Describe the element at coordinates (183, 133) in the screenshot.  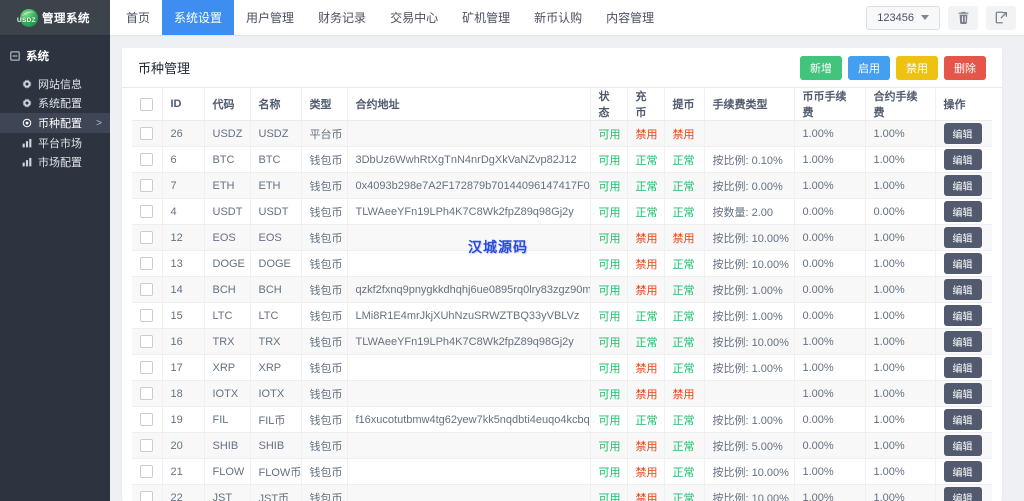
I see `cell-id: 26` at that location.